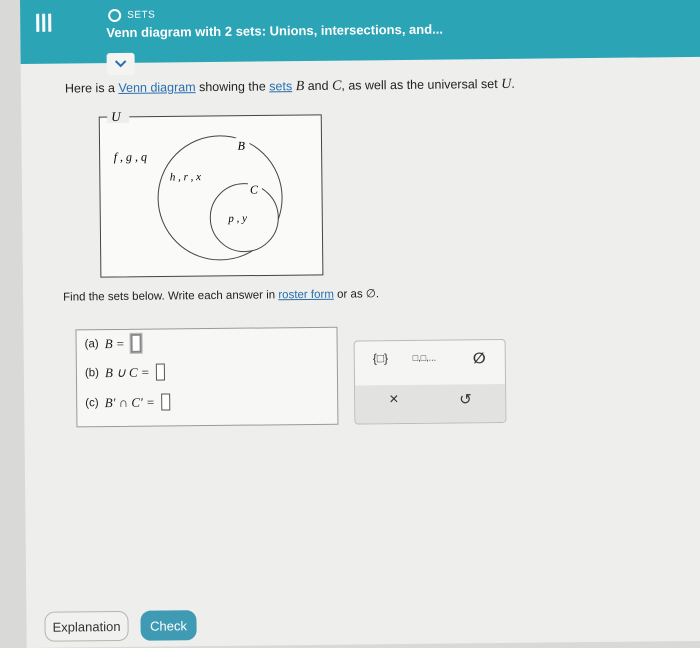 The image size is (700, 648). I want to click on topic-label: SETS, so click(141, 15).